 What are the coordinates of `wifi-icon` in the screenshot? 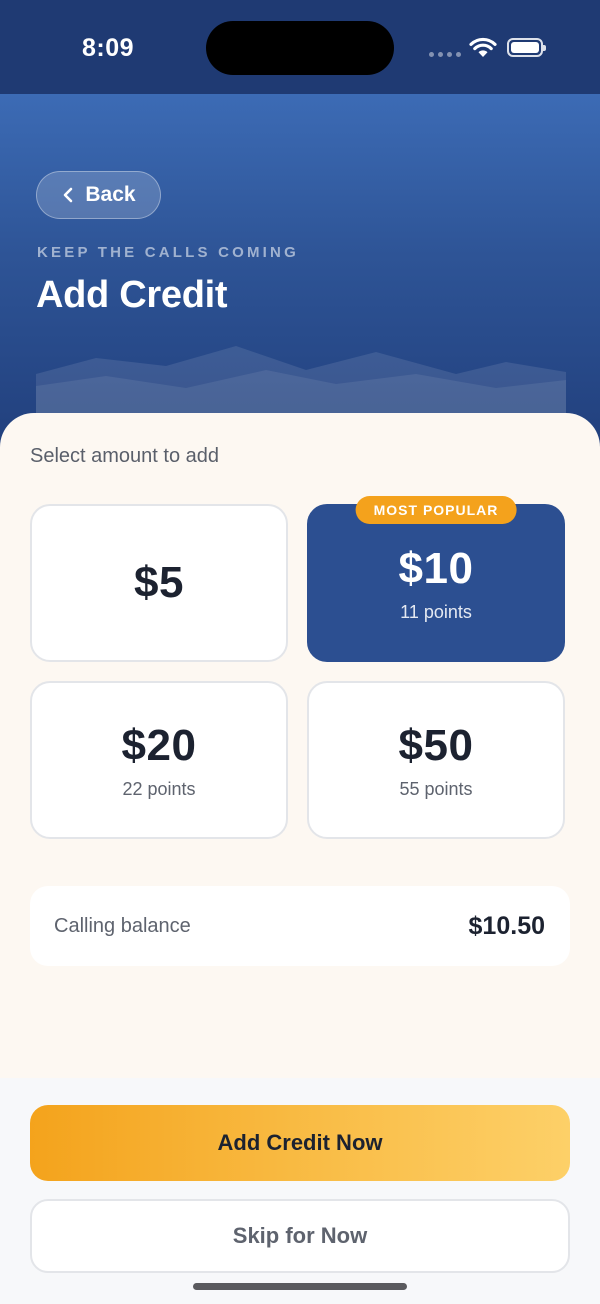 It's located at (483, 47).